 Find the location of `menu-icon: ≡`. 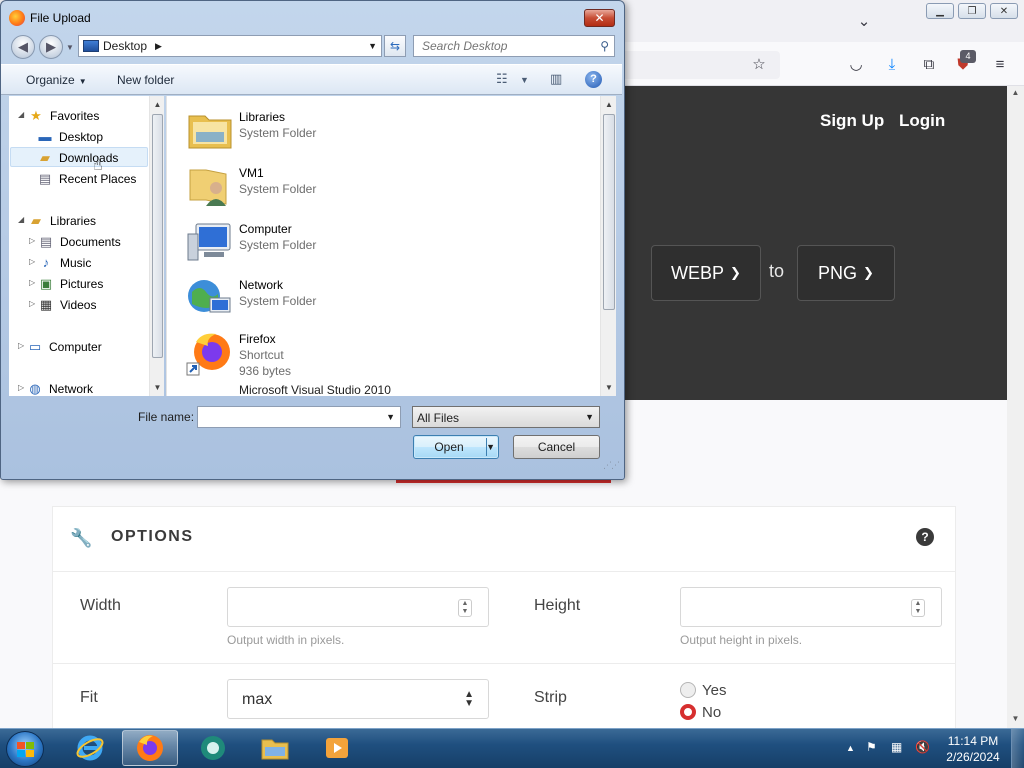

menu-icon: ≡ is located at coordinates (1000, 64).